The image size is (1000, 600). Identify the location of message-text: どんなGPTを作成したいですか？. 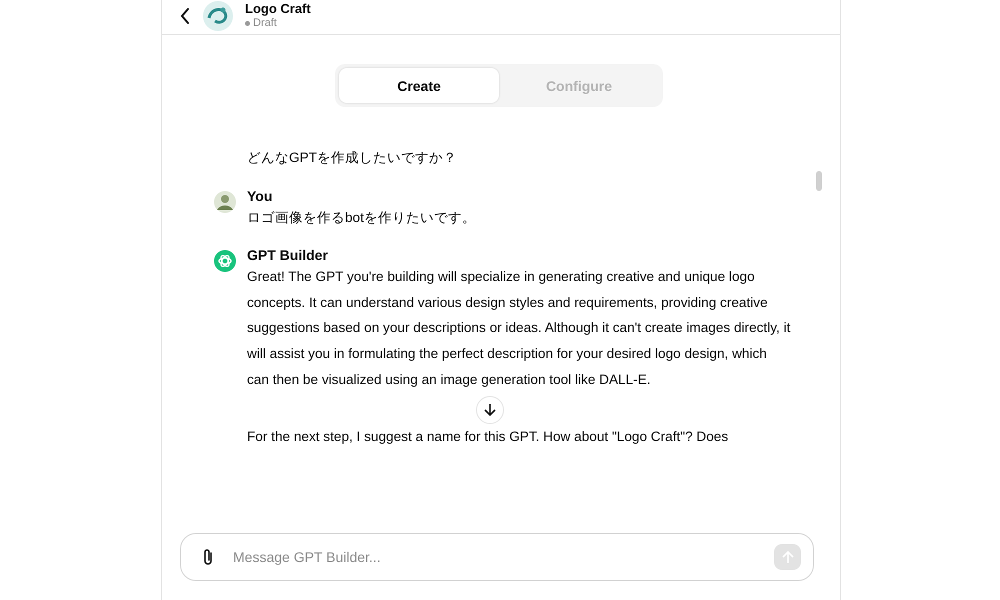
(352, 158).